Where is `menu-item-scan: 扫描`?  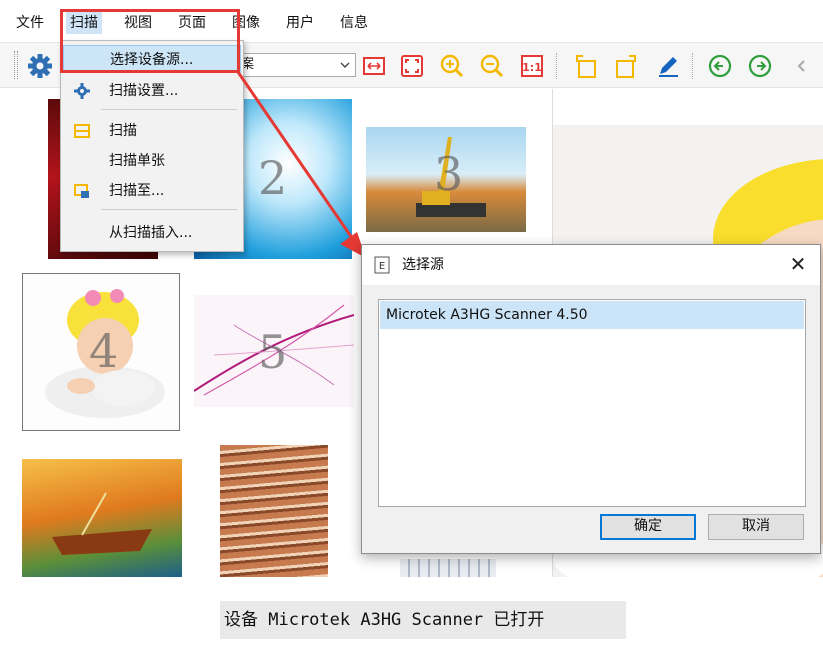
menu-item-scan: 扫描 is located at coordinates (152, 131).